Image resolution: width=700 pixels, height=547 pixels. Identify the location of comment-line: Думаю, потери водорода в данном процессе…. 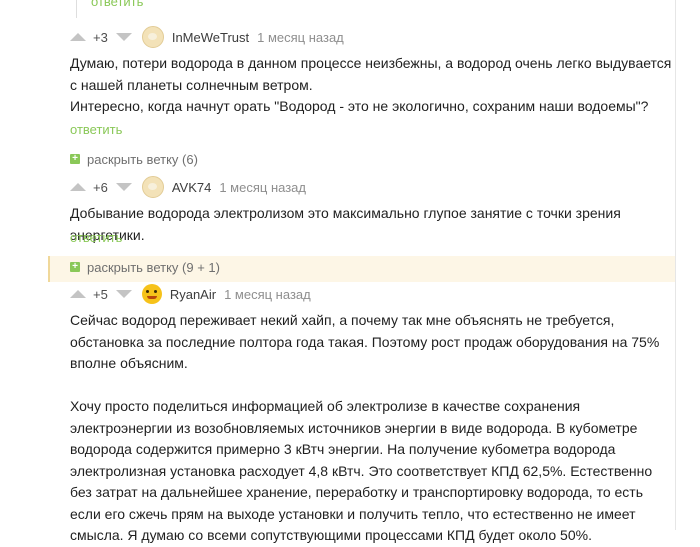
(371, 74).